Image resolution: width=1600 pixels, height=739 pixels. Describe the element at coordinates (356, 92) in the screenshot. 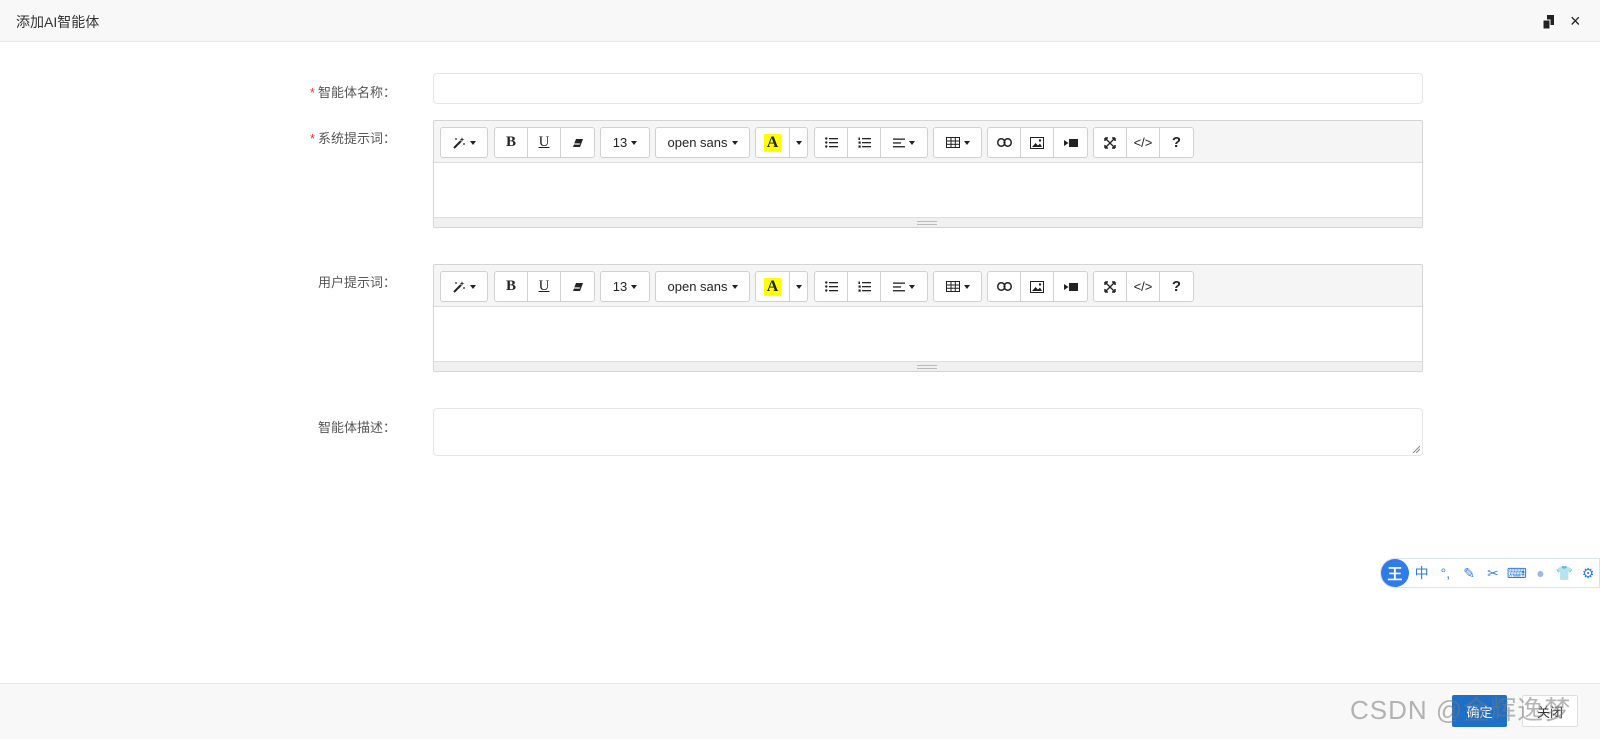

I see `name-label-text: 智能体名称：` at that location.